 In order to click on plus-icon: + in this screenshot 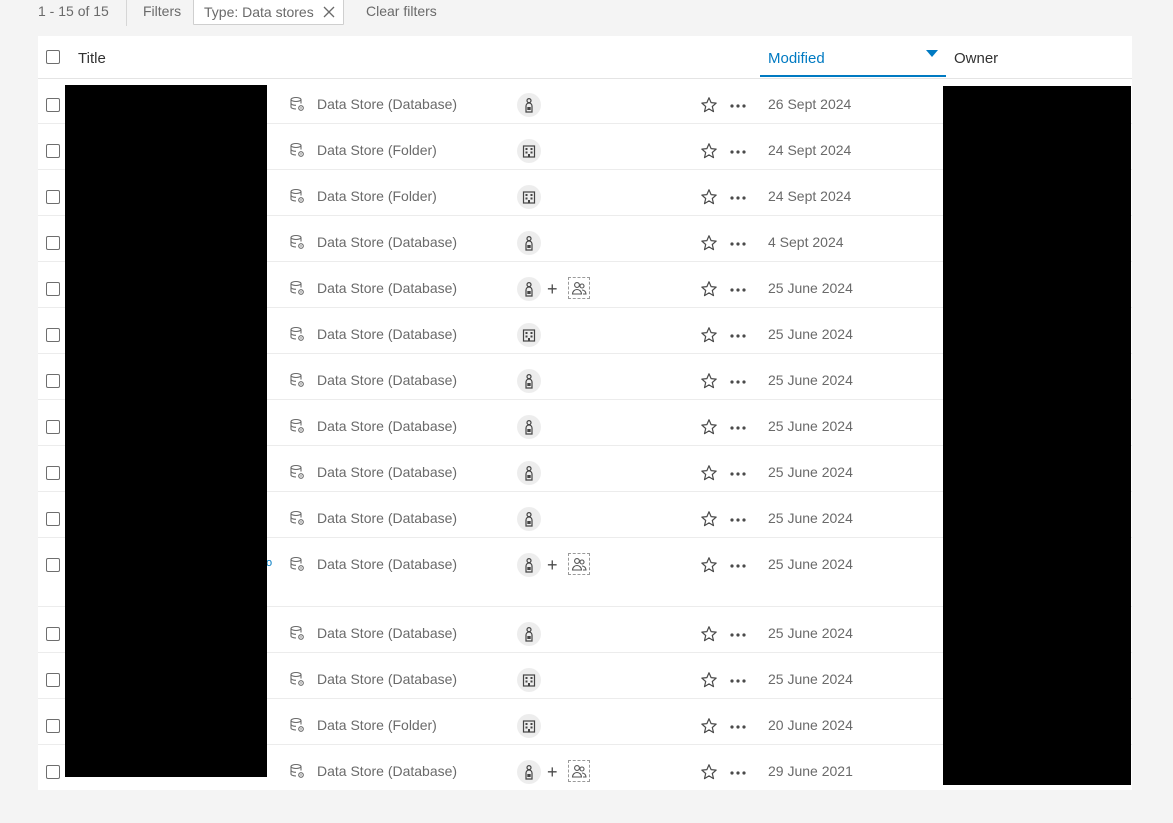, I will do `click(552, 565)`.